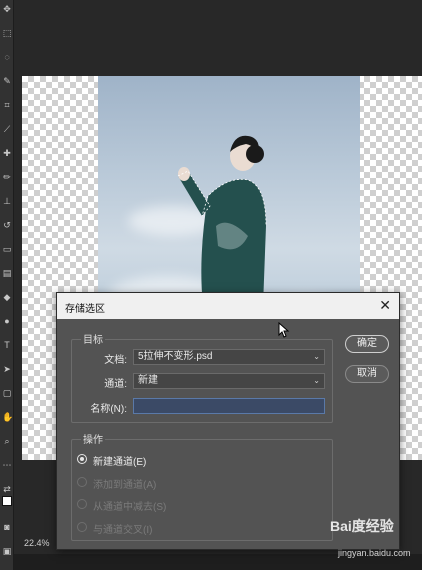 Image resolution: width=422 pixels, height=570 pixels. What do you see at coordinates (367, 374) in the screenshot?
I see `cancel-button: 取消` at bounding box center [367, 374].